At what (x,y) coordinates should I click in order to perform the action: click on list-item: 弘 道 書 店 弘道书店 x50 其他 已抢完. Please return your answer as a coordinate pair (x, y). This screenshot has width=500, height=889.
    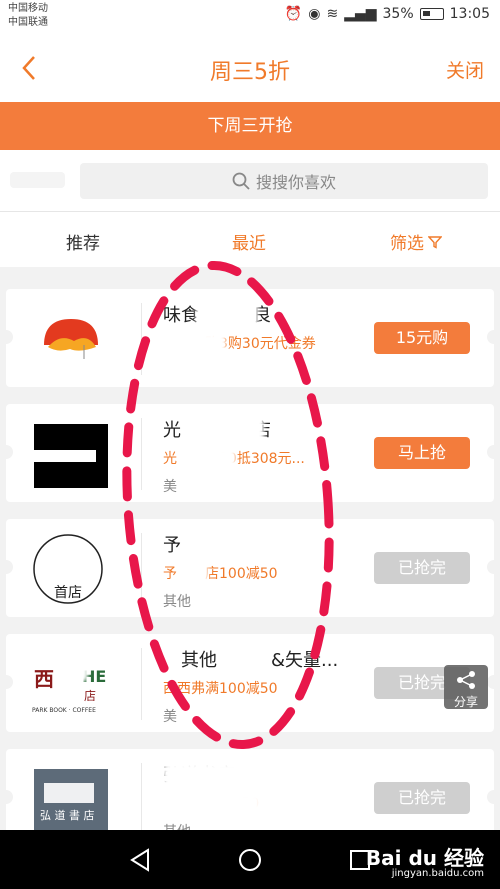
    Looking at the image, I should click on (250, 789).